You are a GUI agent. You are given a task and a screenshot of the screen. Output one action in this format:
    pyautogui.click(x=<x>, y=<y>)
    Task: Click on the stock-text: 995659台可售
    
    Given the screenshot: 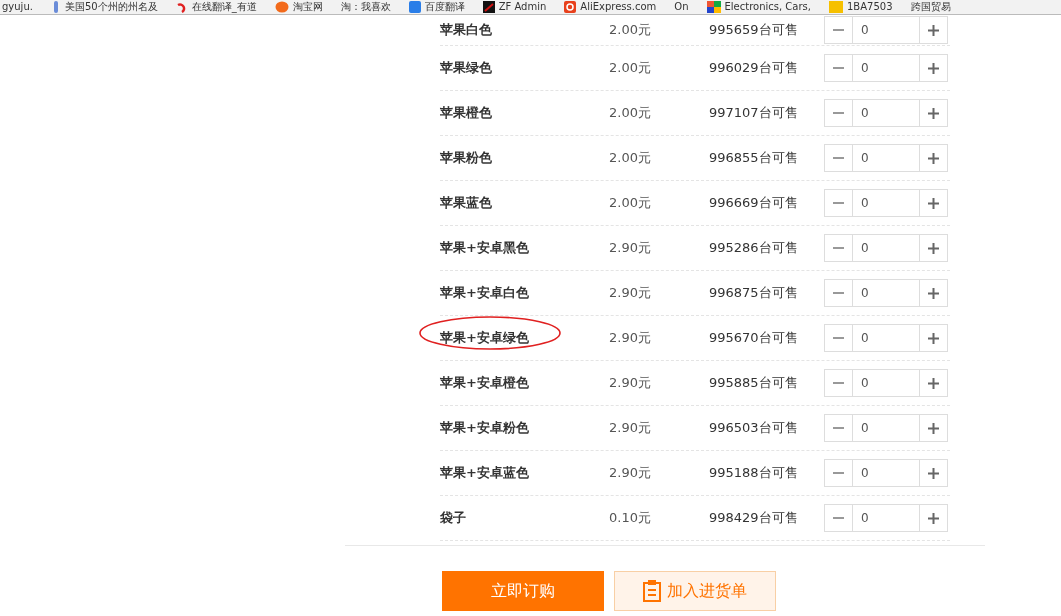 What is the action you would take?
    pyautogui.click(x=754, y=30)
    